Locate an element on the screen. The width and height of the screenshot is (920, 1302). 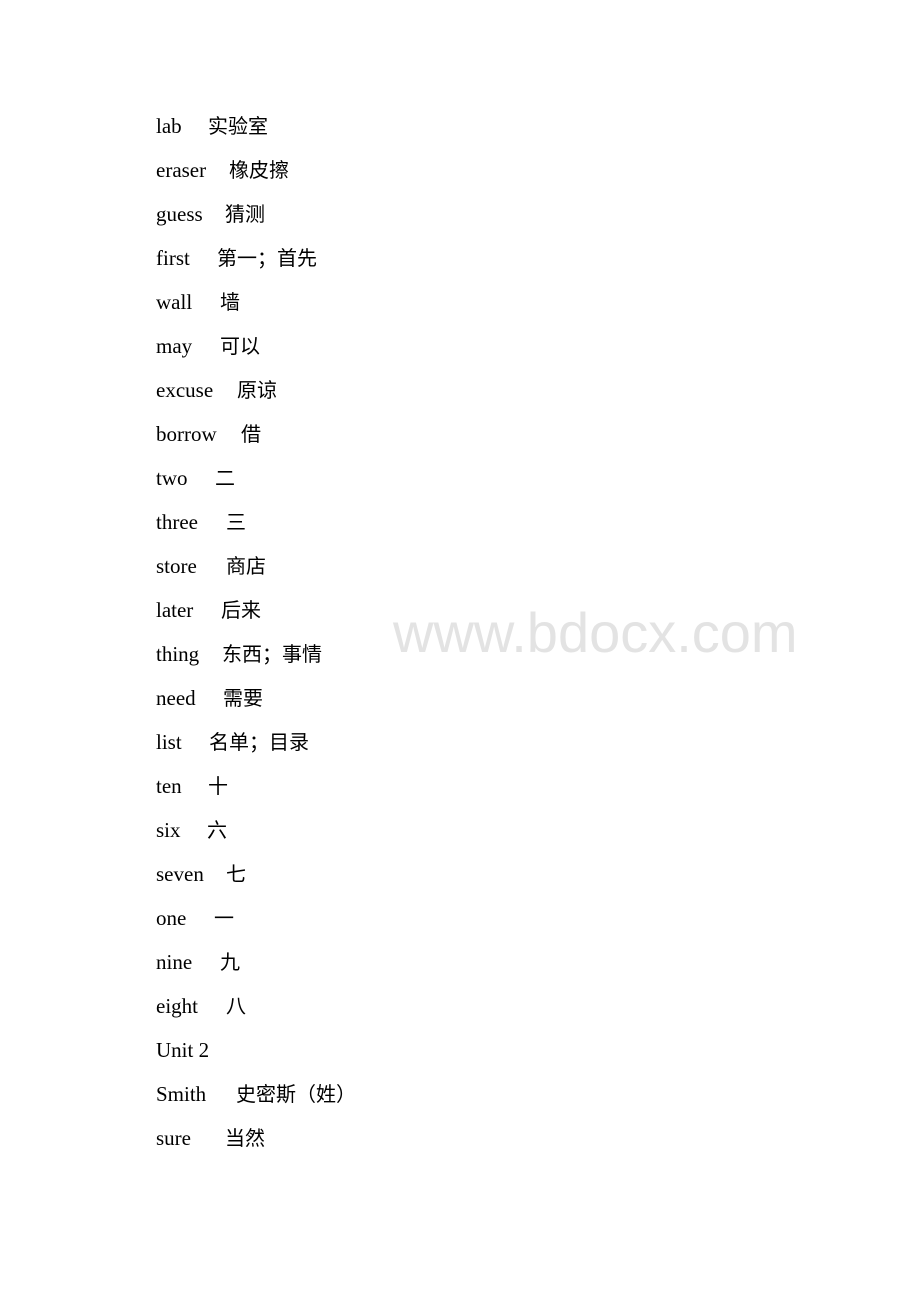
english-word: guess is located at coordinates (179, 214).